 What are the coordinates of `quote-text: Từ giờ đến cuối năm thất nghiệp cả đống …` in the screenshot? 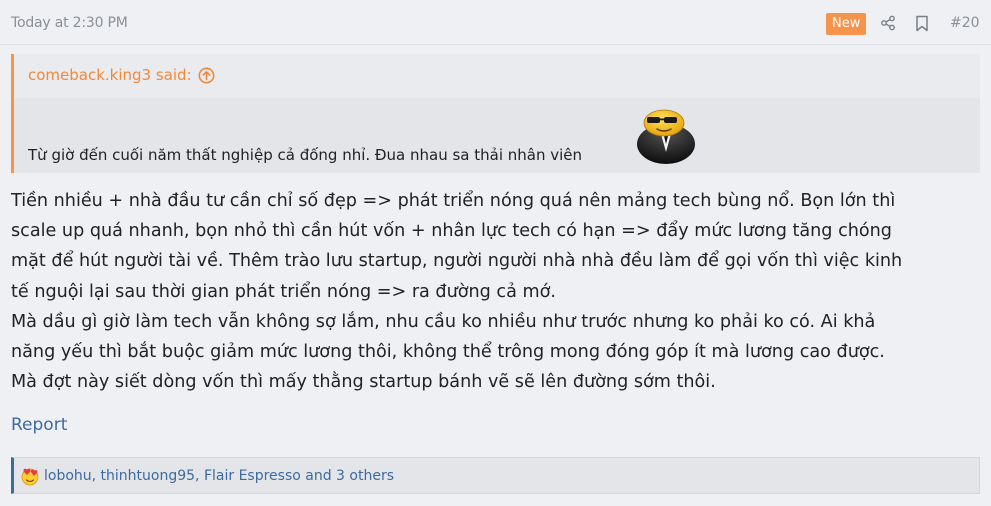 It's located at (305, 155).